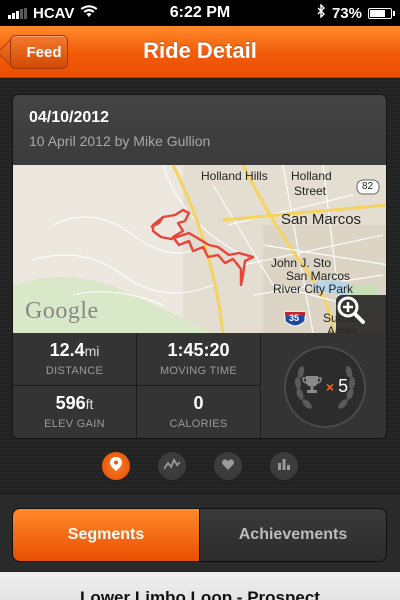 This screenshot has width=400, height=600. I want to click on tab-achievements-label: Achievements, so click(293, 534).